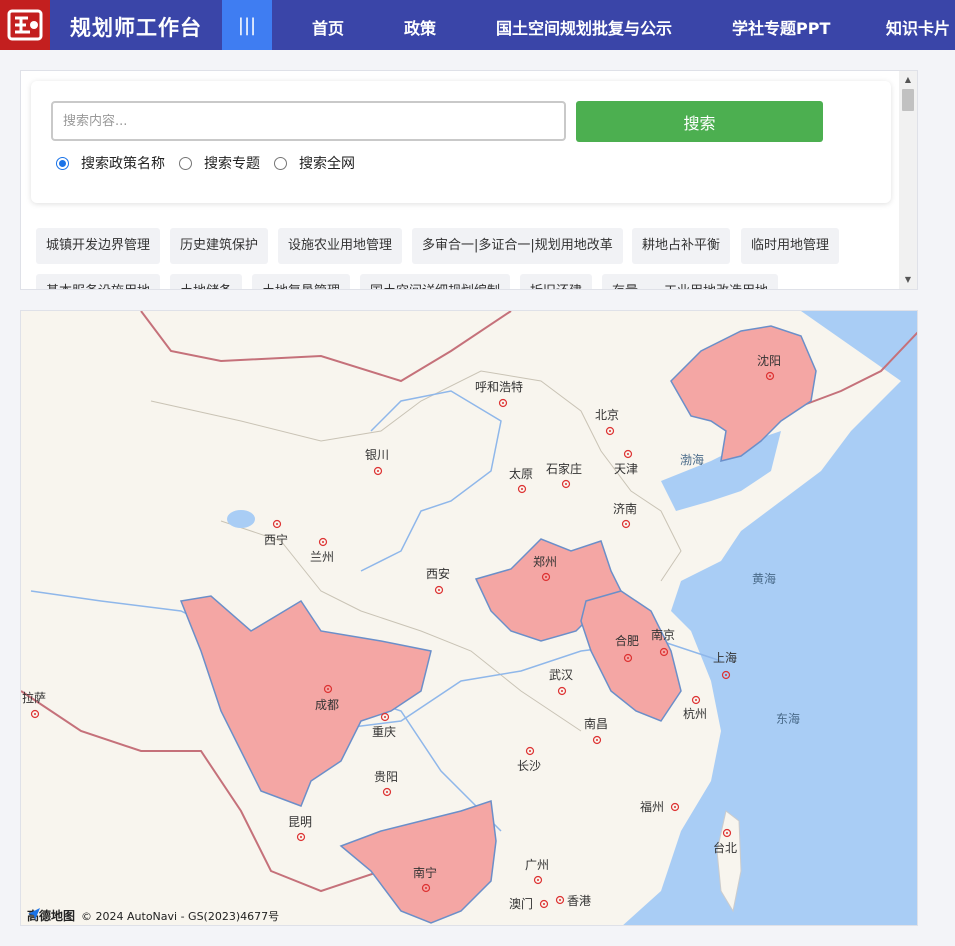 This screenshot has width=955, height=946. What do you see at coordinates (327, 705) in the screenshot?
I see `city-label: 成都` at bounding box center [327, 705].